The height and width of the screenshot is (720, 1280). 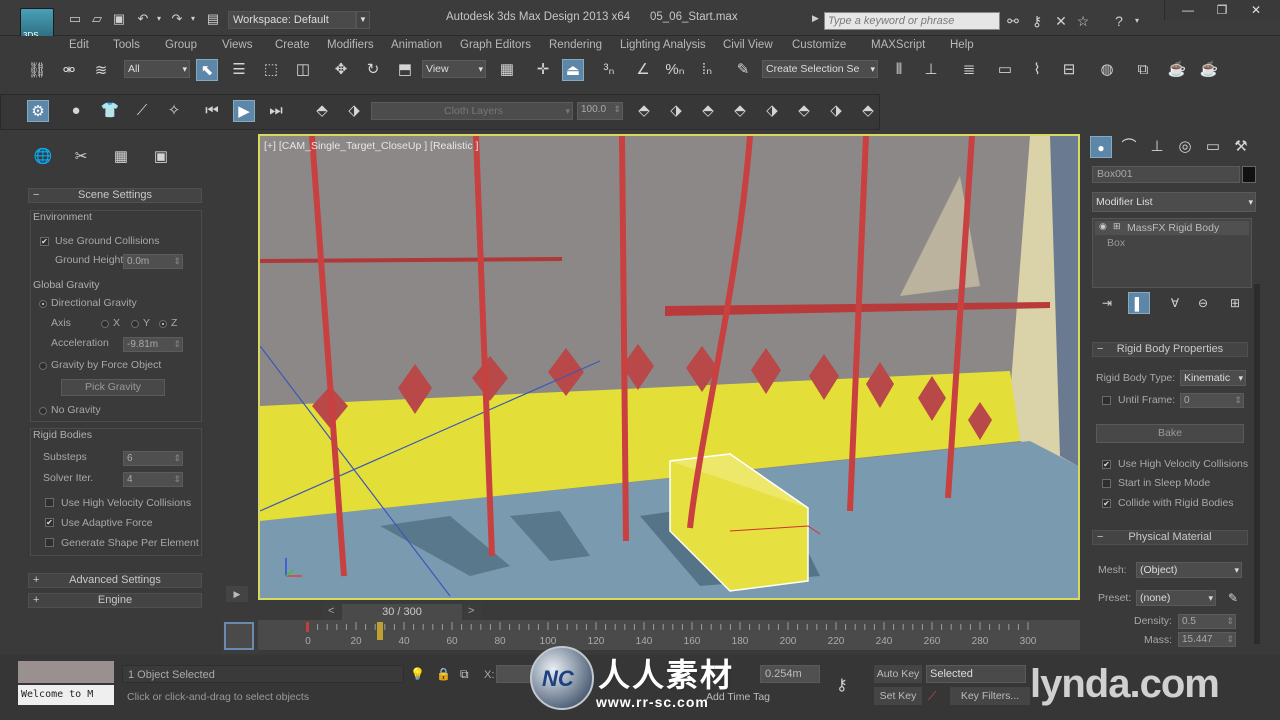 I want to click on gravity-by-force-radio, so click(x=43, y=366).